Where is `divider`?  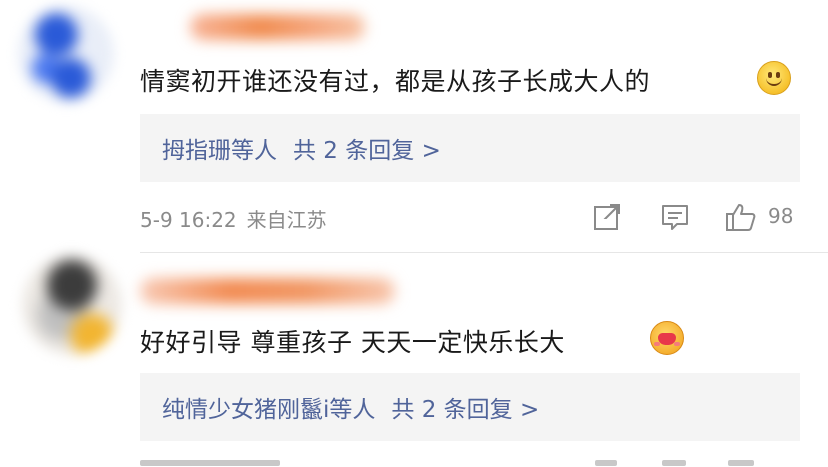 divider is located at coordinates (484, 252).